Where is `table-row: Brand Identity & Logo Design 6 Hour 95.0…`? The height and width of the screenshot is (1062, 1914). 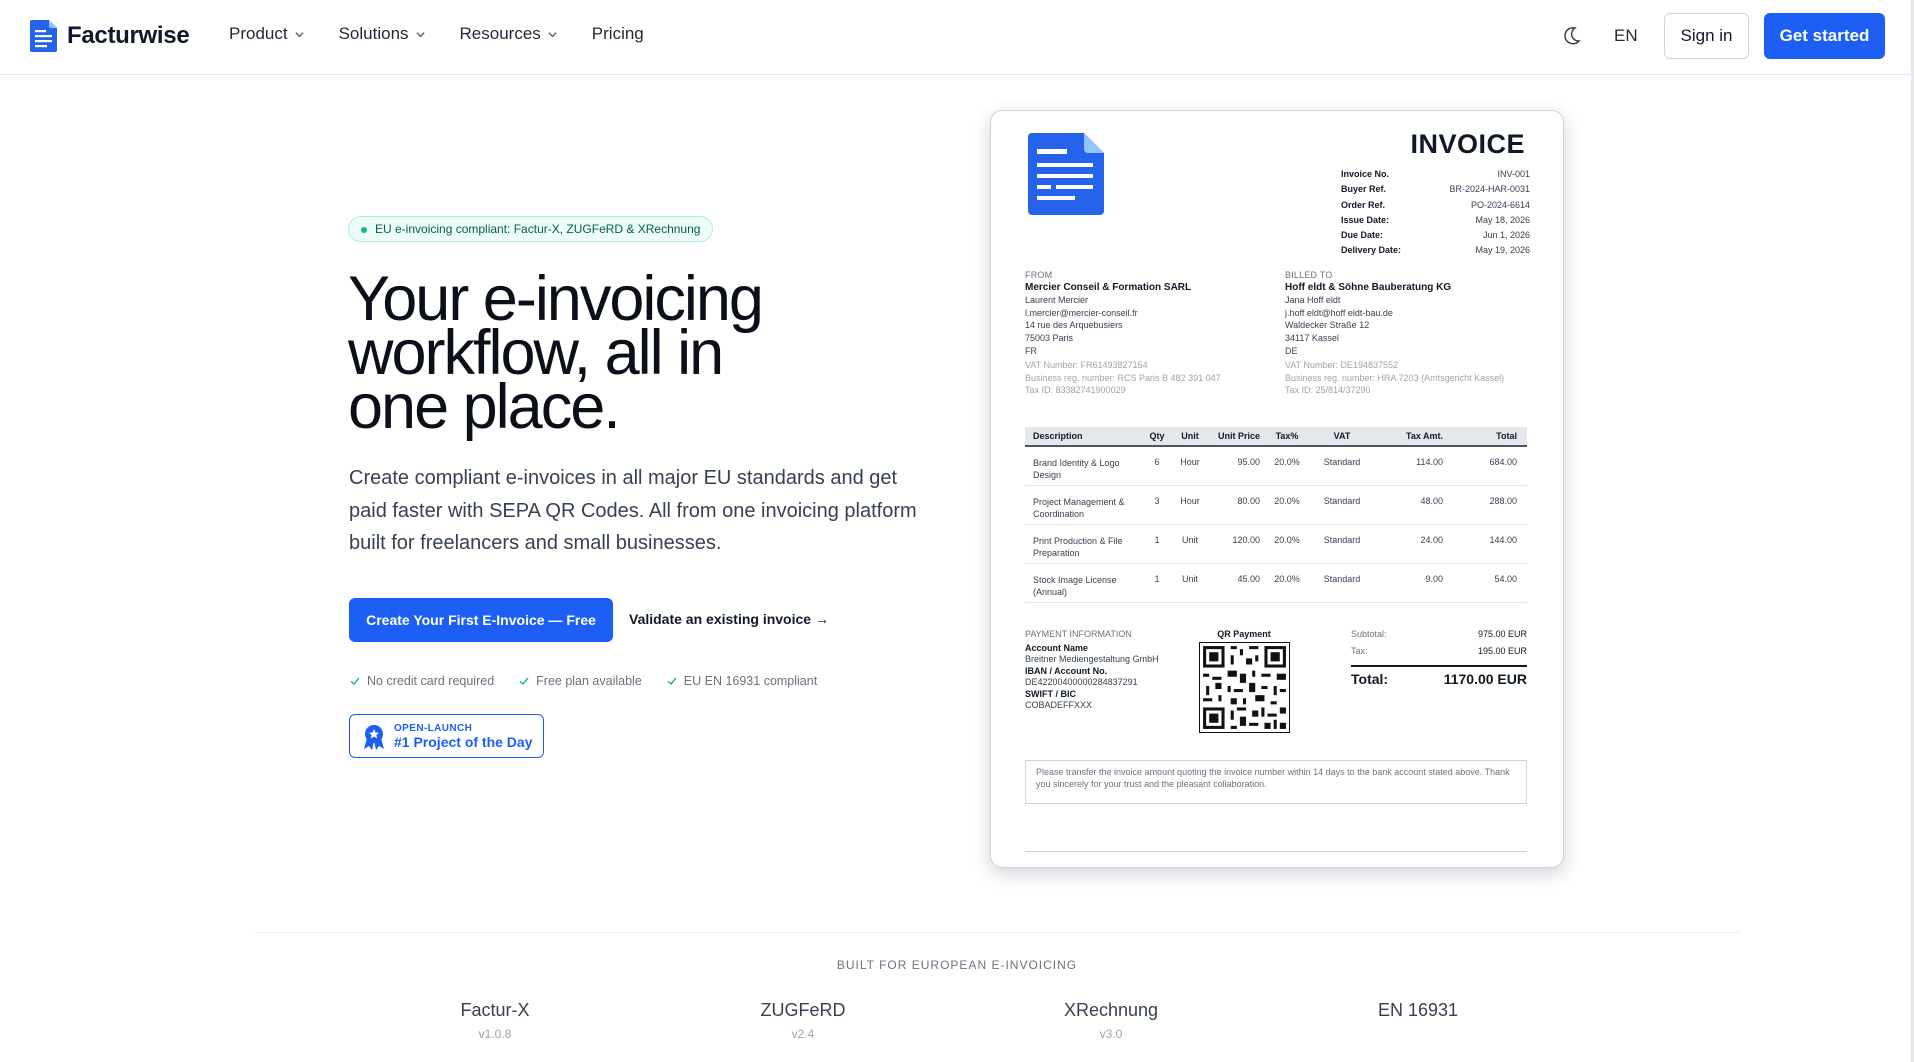
table-row: Brand Identity & Logo Design 6 Hour 95.0… is located at coordinates (1276, 466).